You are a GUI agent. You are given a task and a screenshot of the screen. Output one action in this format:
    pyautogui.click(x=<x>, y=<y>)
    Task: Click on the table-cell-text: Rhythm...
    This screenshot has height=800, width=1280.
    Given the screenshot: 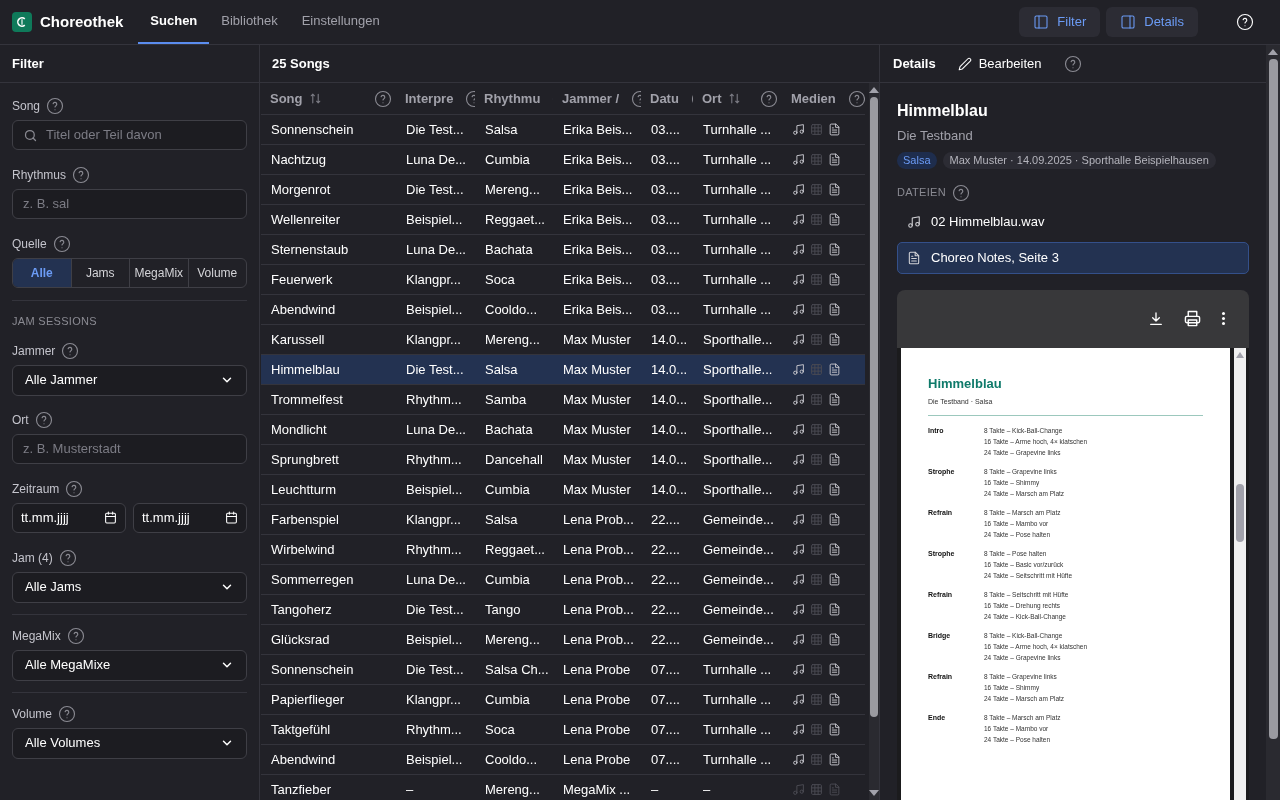 What is the action you would take?
    pyautogui.click(x=434, y=399)
    